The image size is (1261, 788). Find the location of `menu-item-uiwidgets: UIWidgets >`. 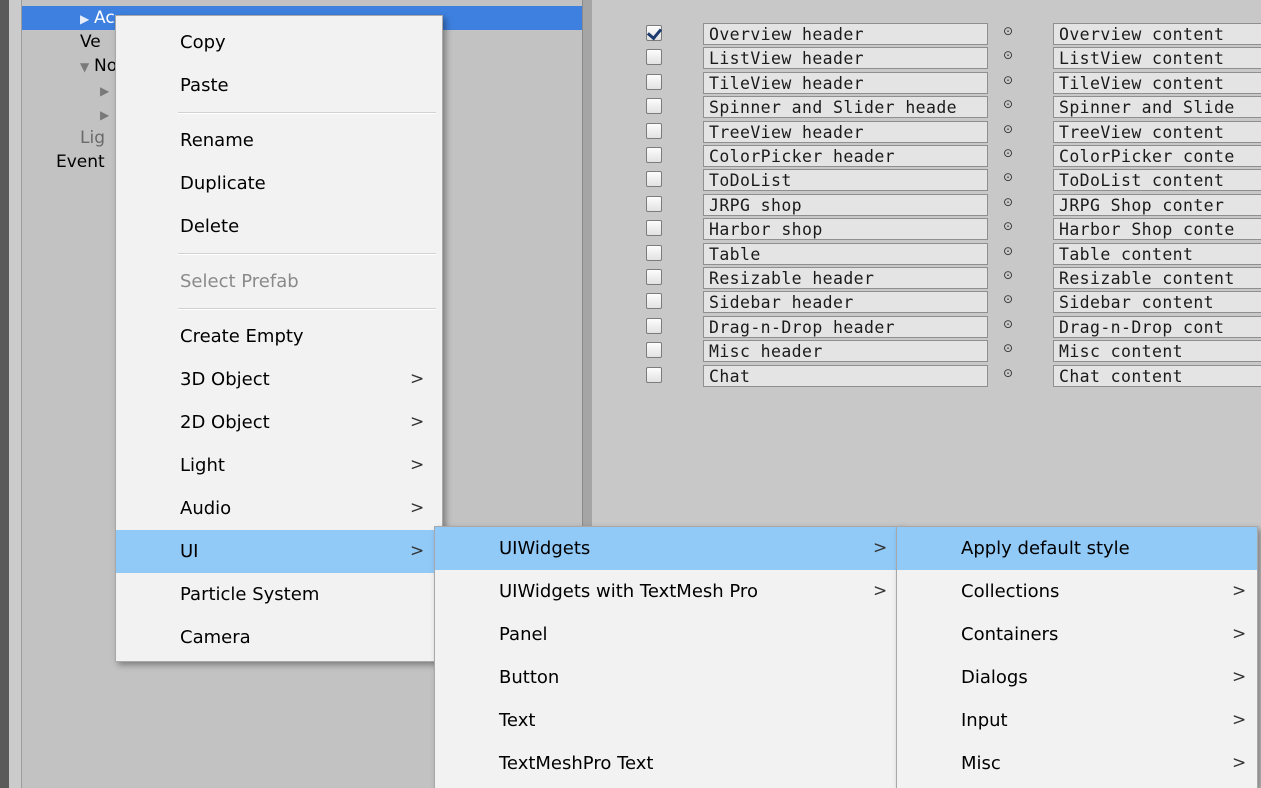

menu-item-uiwidgets: UIWidgets > is located at coordinates (667, 548).